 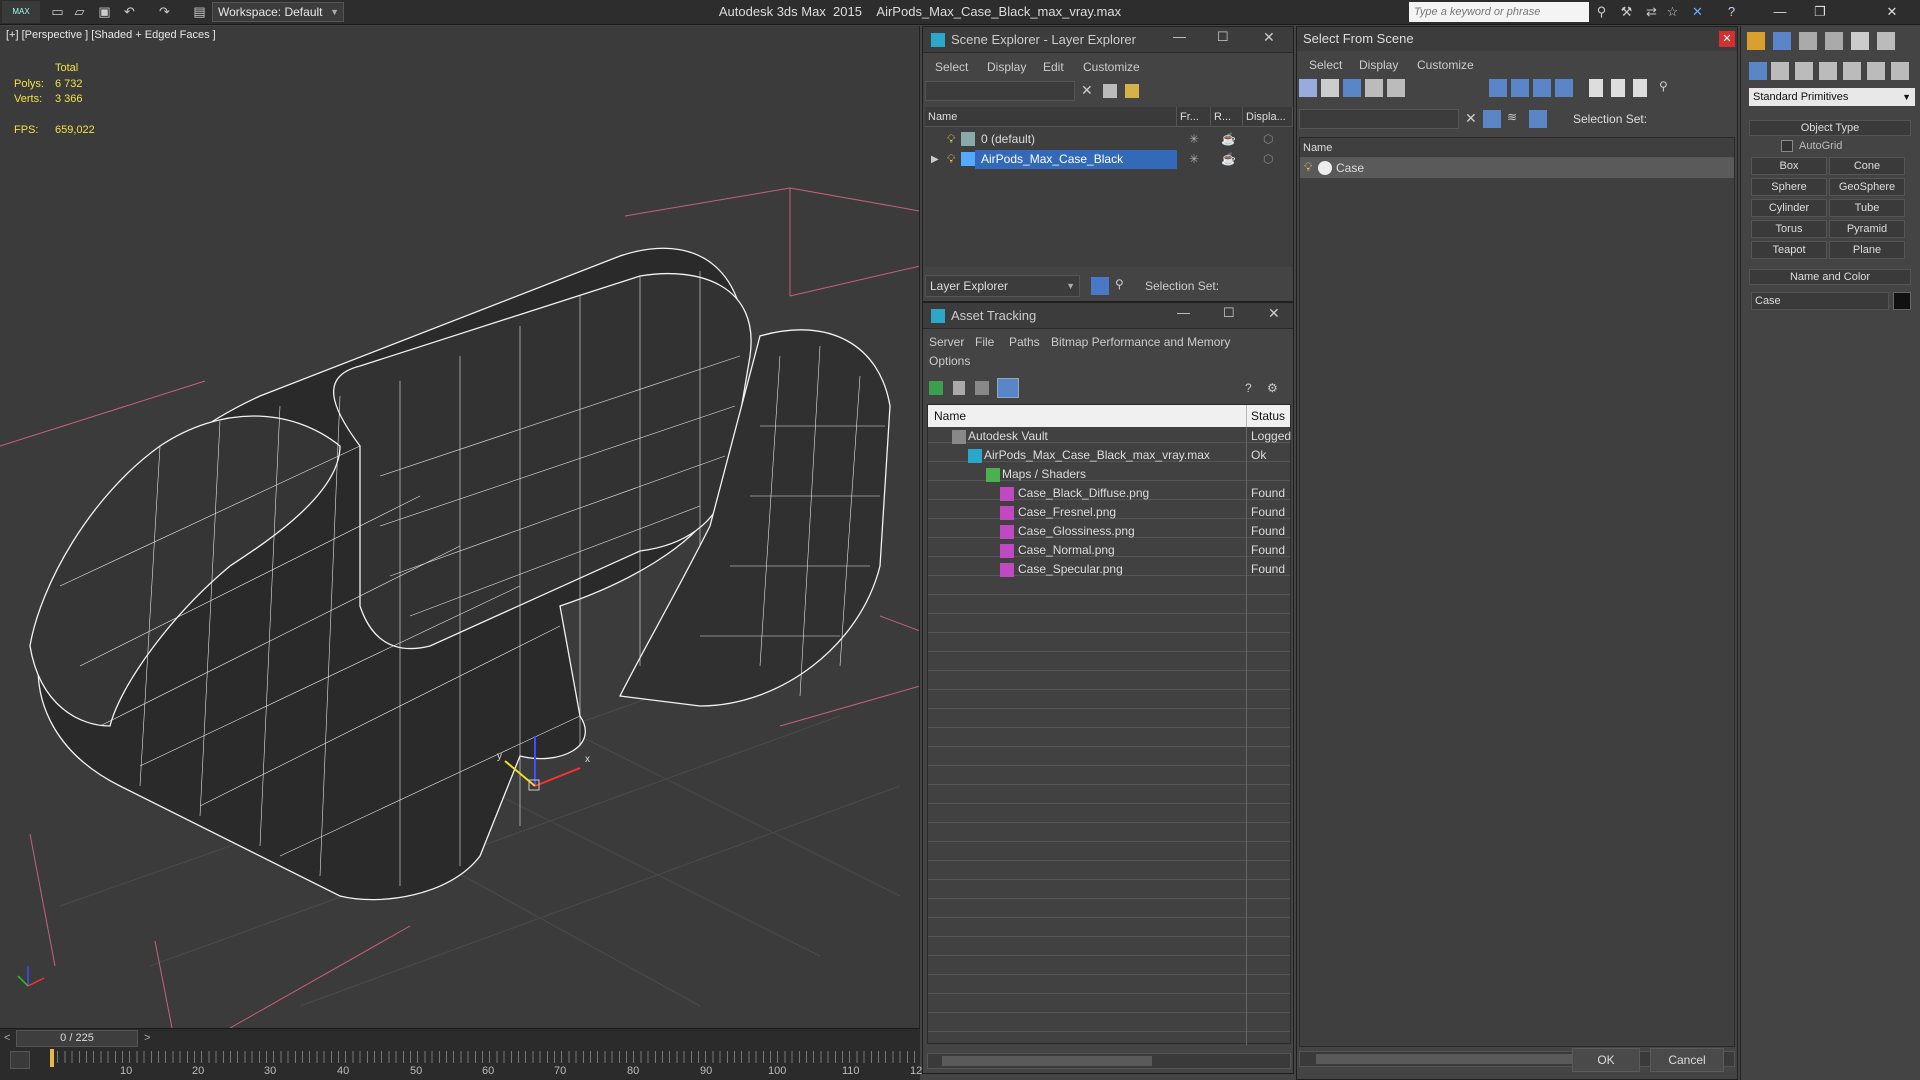 What do you see at coordinates (164, 12) in the screenshot?
I see `redo-icon: ↷` at bounding box center [164, 12].